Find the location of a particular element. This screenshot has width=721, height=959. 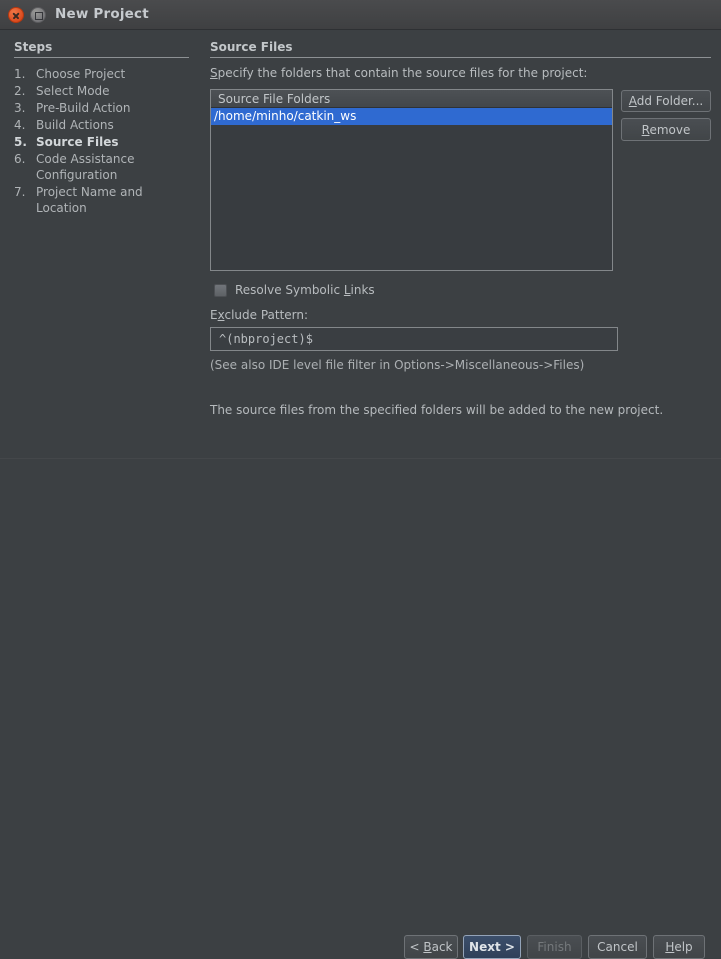

page-title-divider is located at coordinates (460, 57).